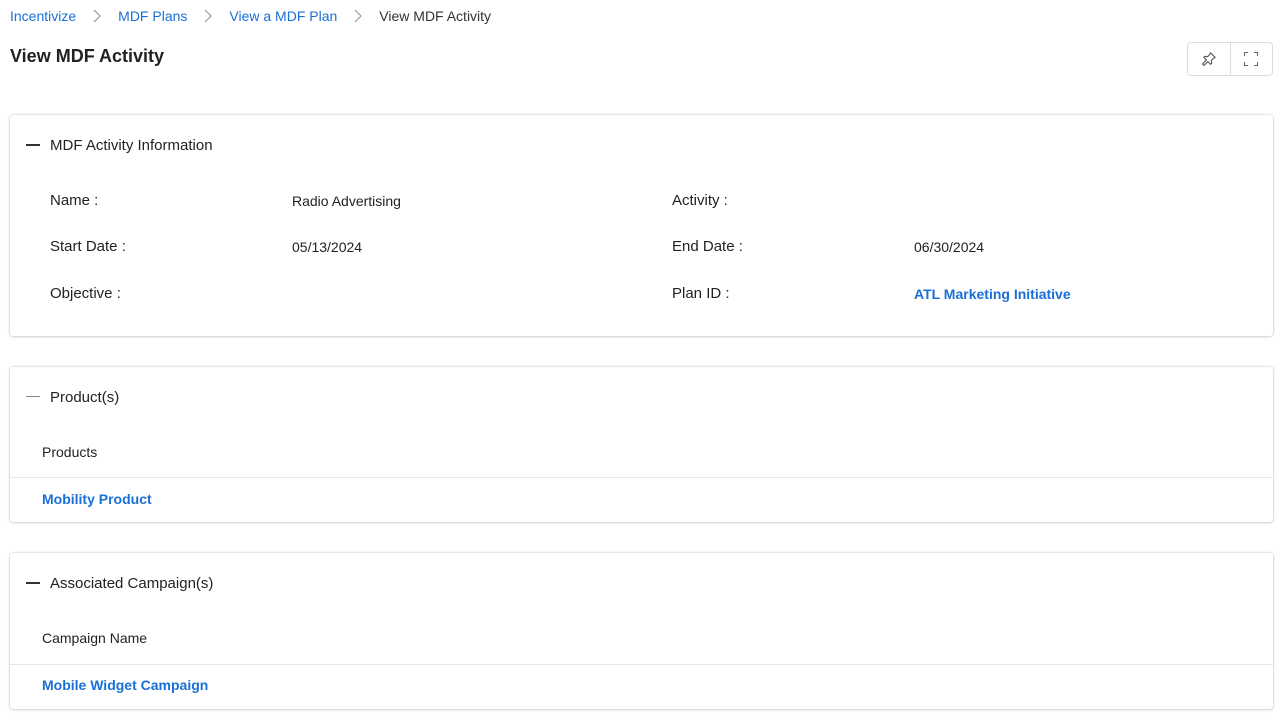 The image size is (1282, 720). I want to click on fullscreen-icon, so click(1251, 59).